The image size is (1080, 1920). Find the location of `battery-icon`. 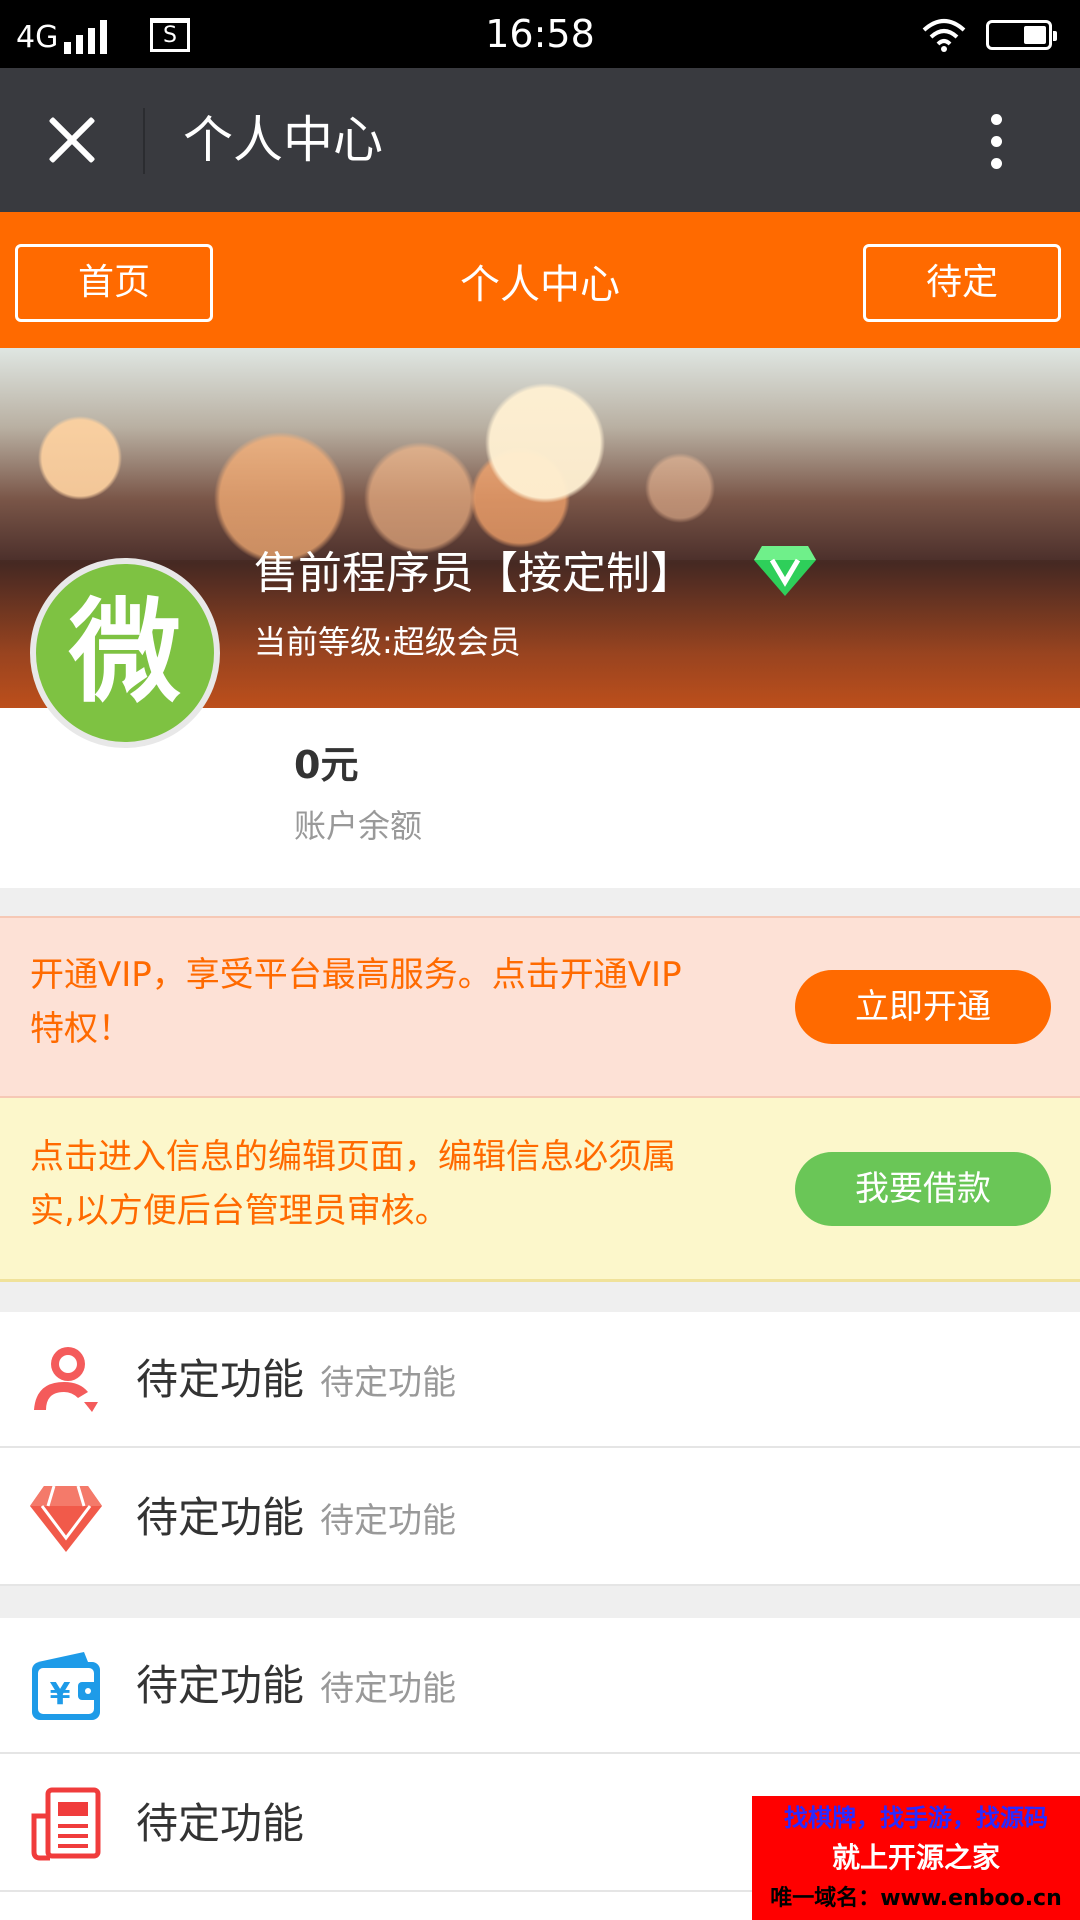

battery-icon is located at coordinates (1021, 35).